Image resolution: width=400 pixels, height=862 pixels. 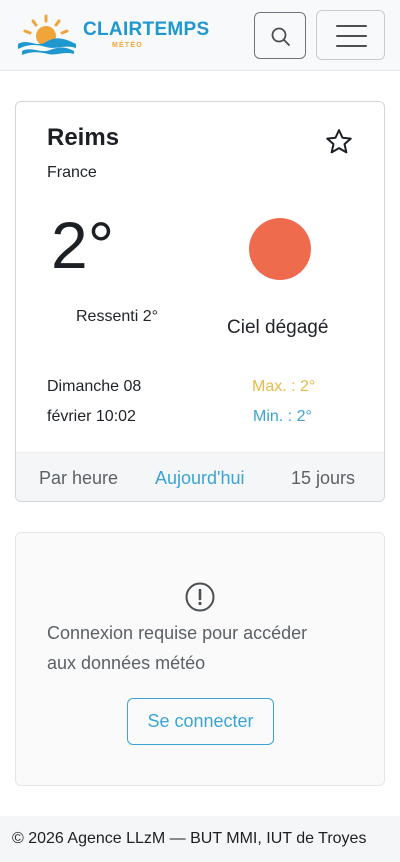 I want to click on search-icon, so click(x=280, y=36).